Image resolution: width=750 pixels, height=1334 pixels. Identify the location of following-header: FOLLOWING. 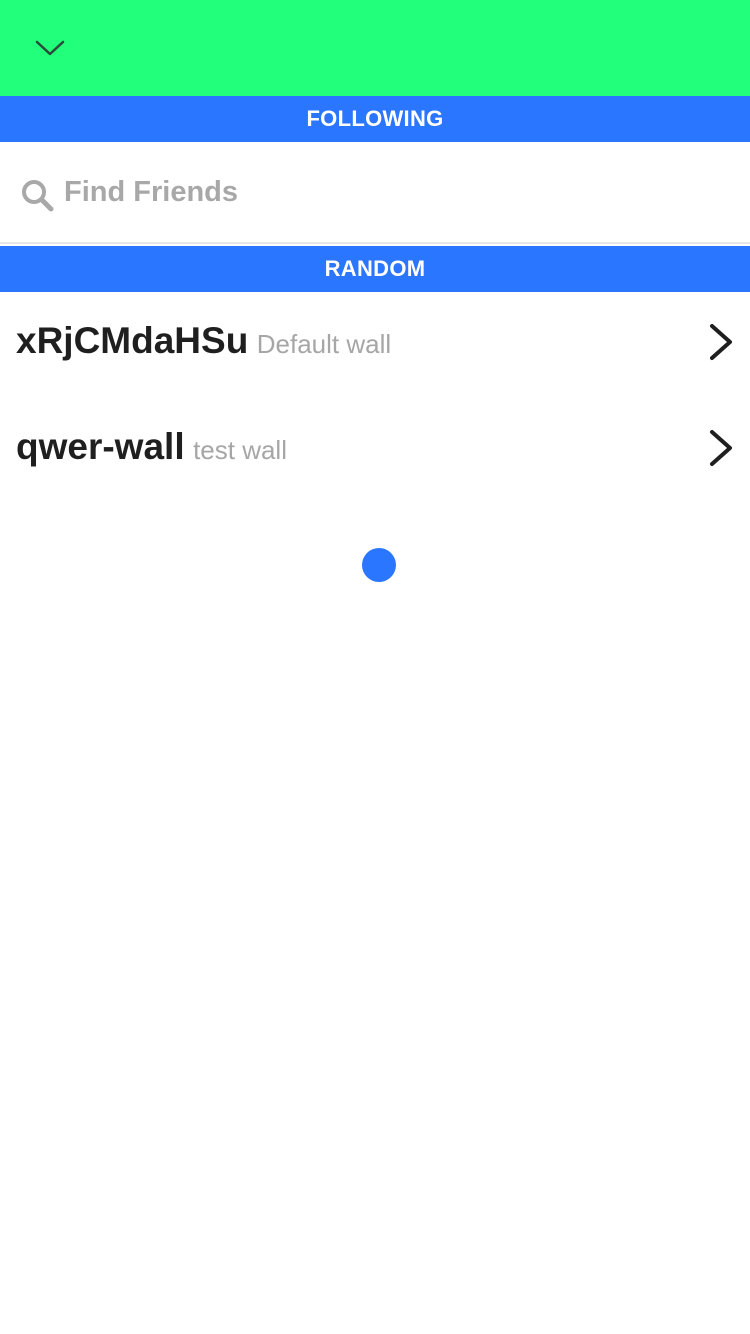
(375, 119).